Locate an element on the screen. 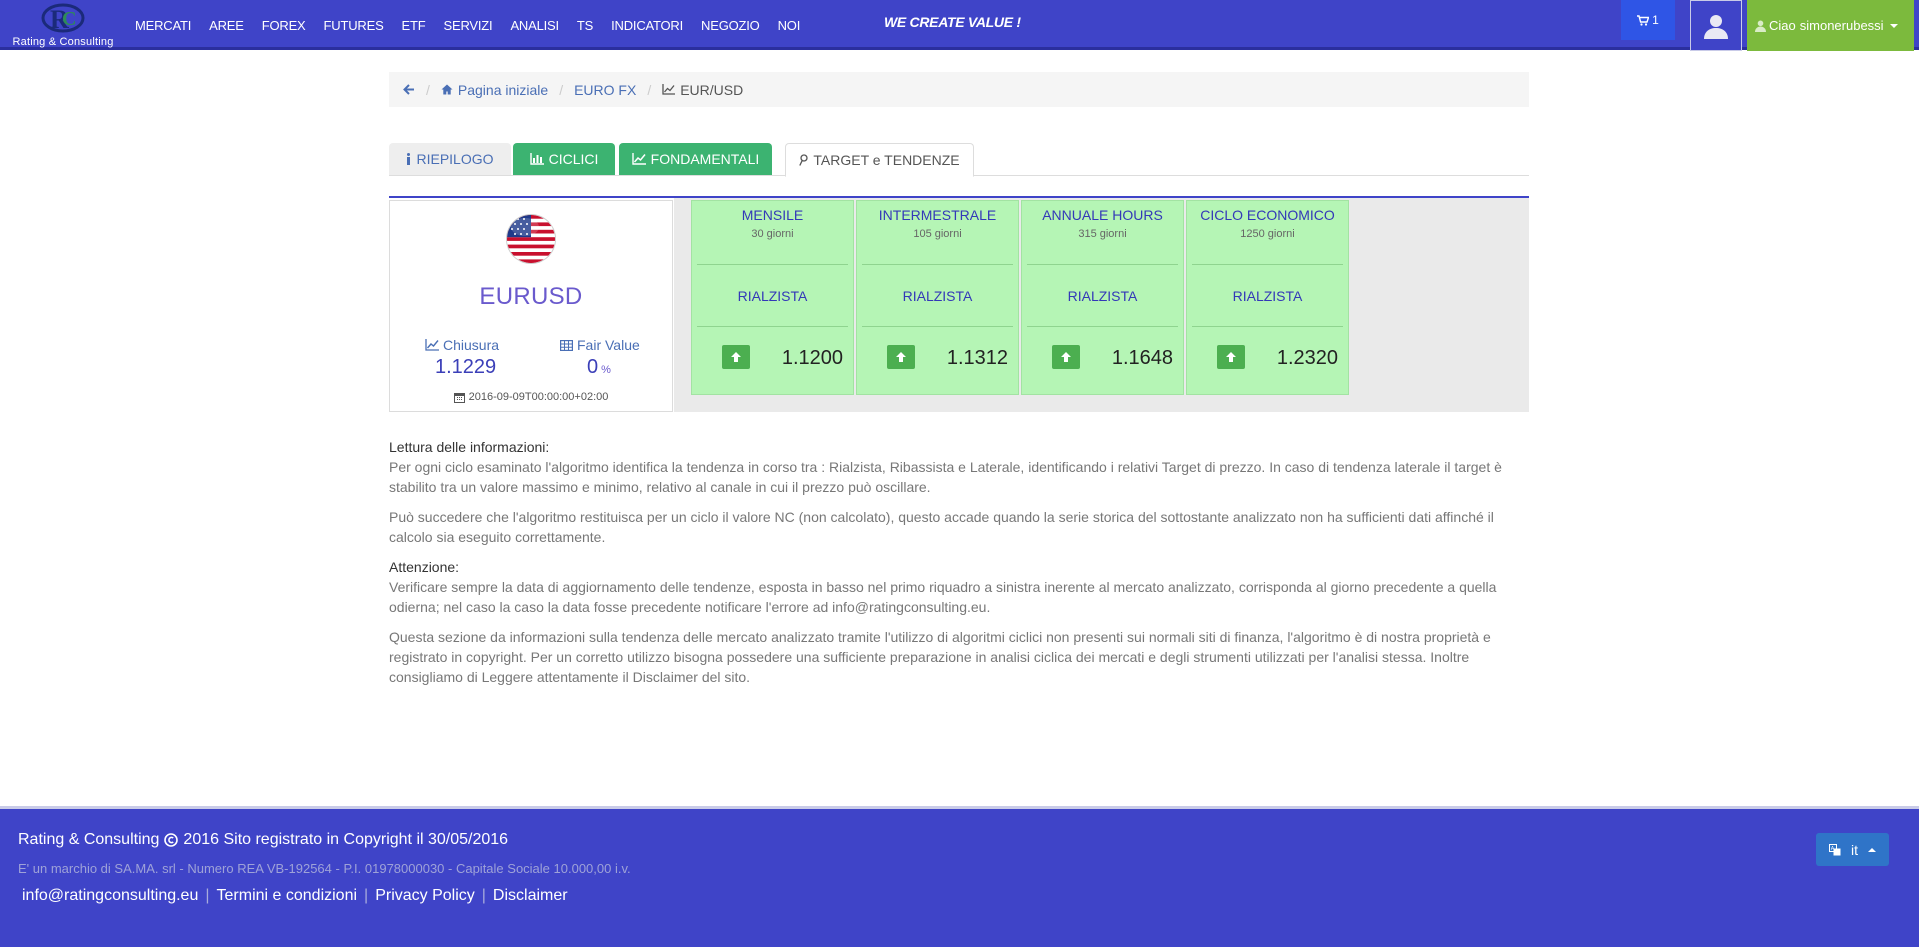  back-link is located at coordinates (409, 89).